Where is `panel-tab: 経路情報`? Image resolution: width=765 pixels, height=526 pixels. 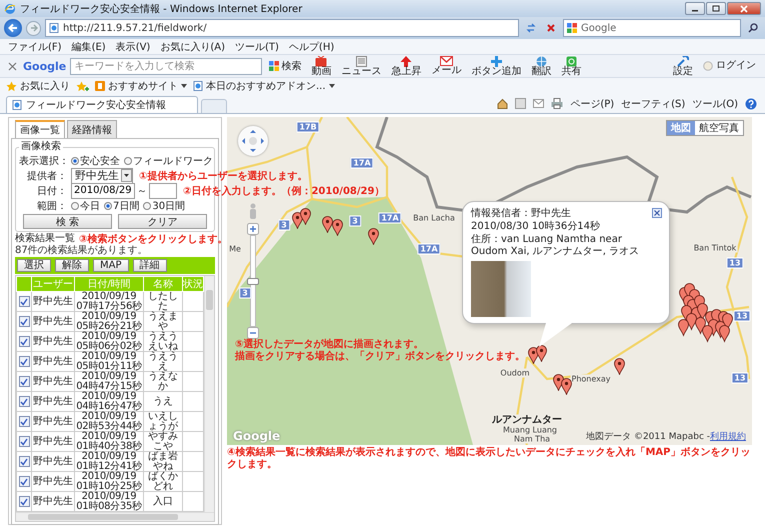
panel-tab: 経路情報 is located at coordinates (92, 129).